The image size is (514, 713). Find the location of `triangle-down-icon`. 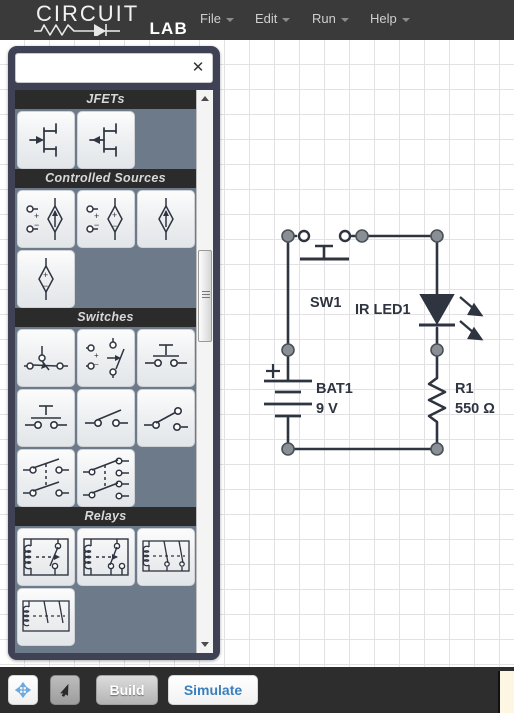

triangle-down-icon is located at coordinates (205, 644).